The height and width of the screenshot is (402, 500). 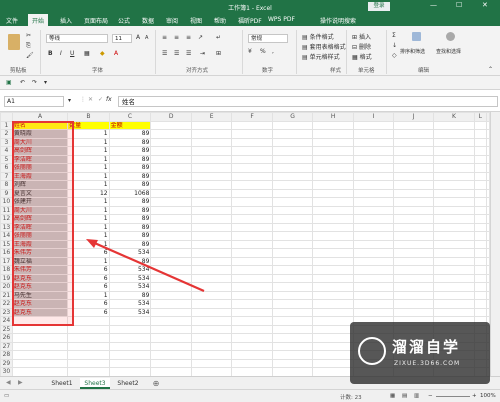 What do you see at coordinates (40, 159) in the screenshot?
I see `cell-a: 李洁晖` at bounding box center [40, 159].